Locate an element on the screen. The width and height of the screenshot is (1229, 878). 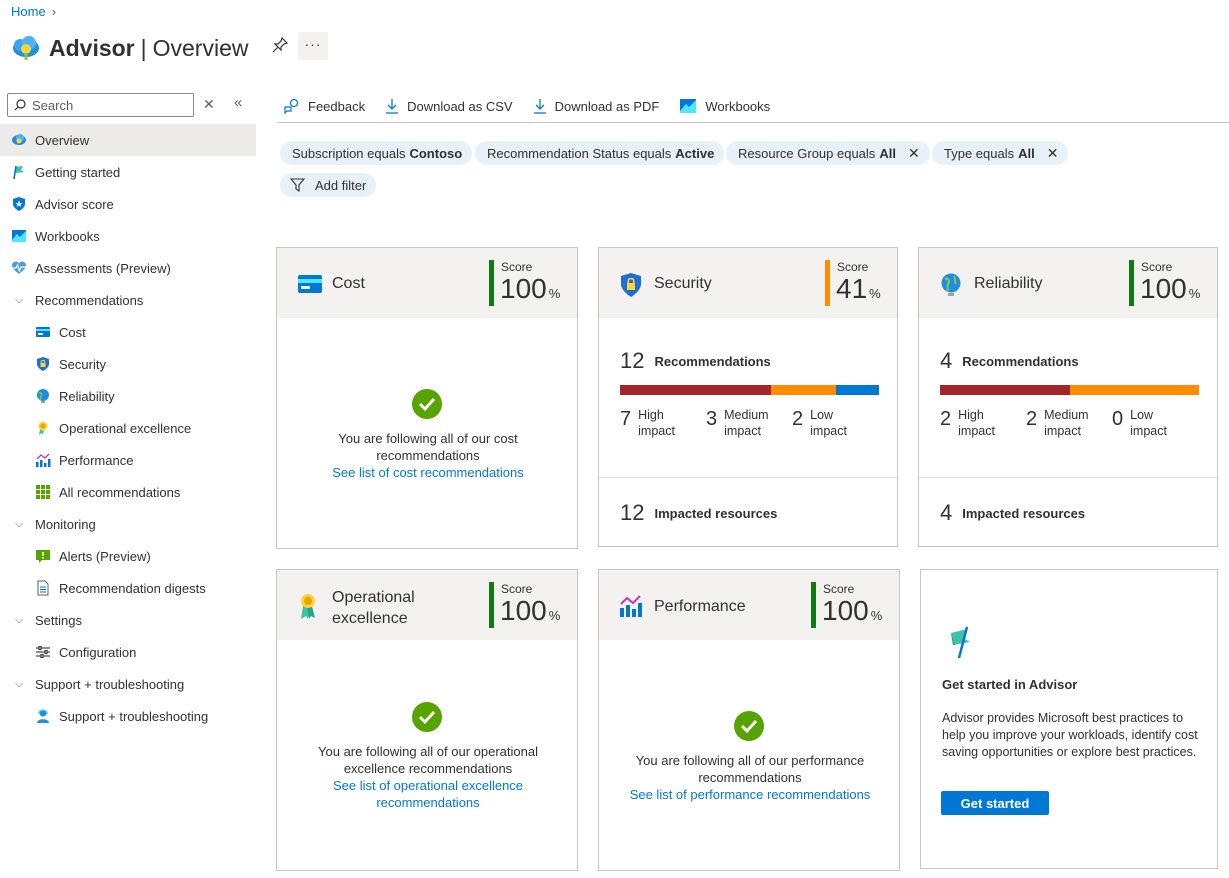
medium-impact: 2 Medium impact is located at coordinates (1069, 422).